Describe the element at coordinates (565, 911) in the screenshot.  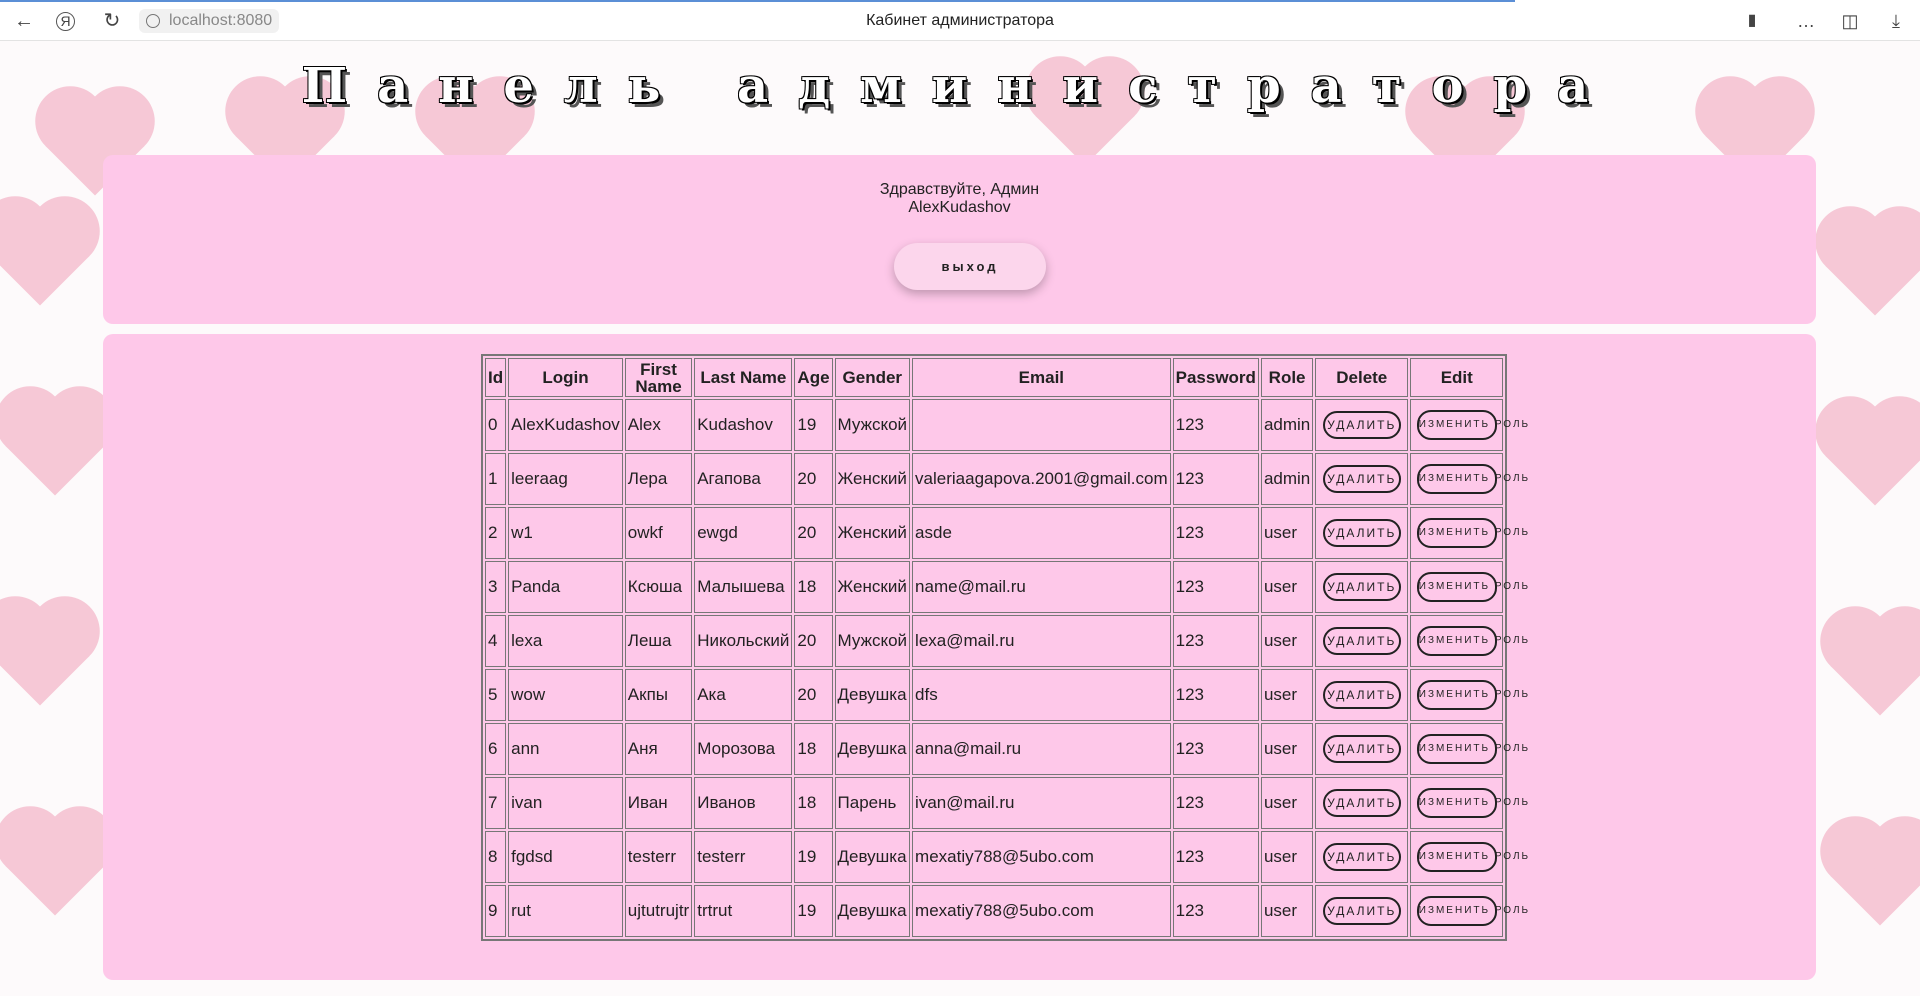
I see `cell-login: rut` at that location.